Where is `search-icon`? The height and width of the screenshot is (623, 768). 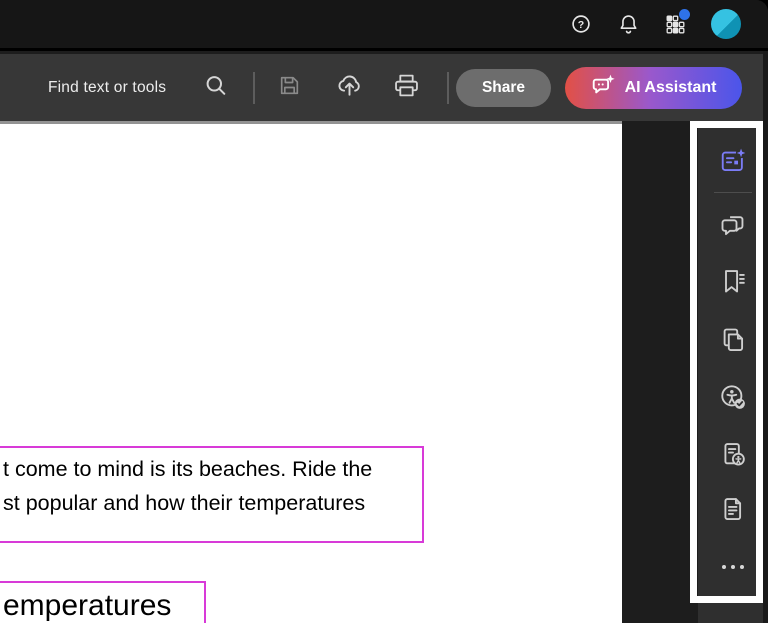
search-icon is located at coordinates (216, 87).